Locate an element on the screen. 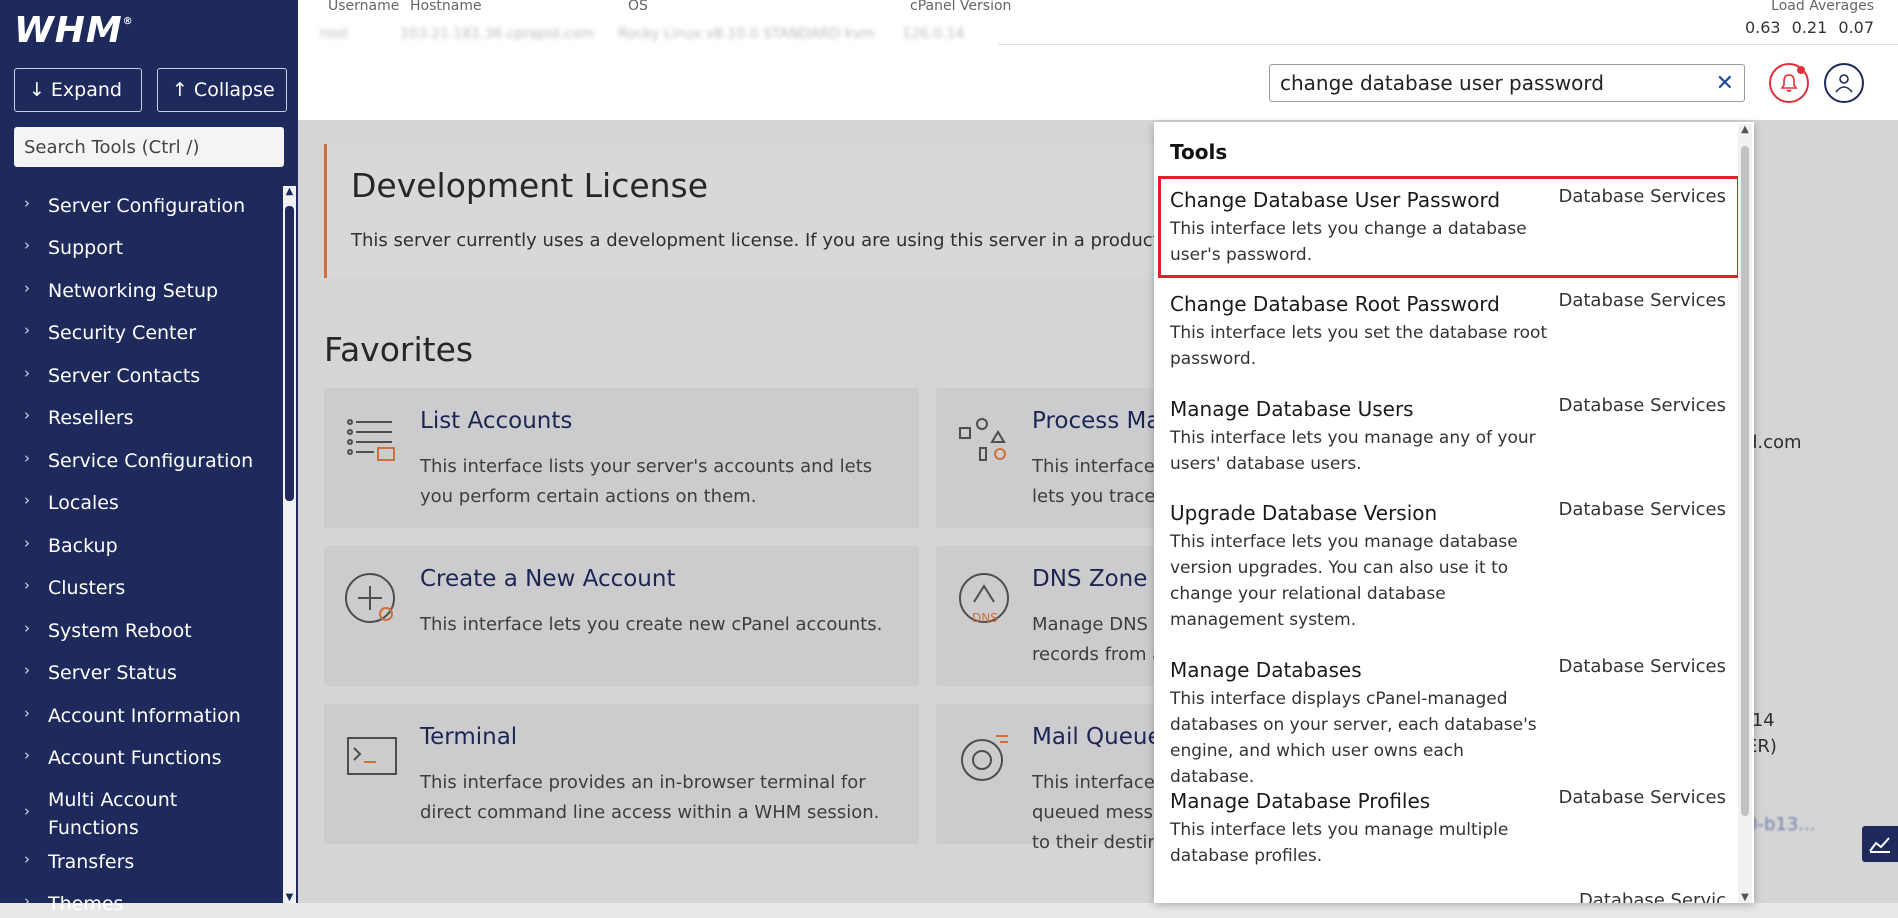 This screenshot has width=1898, height=918. arrow-up-icon: ↑ is located at coordinates (180, 90).